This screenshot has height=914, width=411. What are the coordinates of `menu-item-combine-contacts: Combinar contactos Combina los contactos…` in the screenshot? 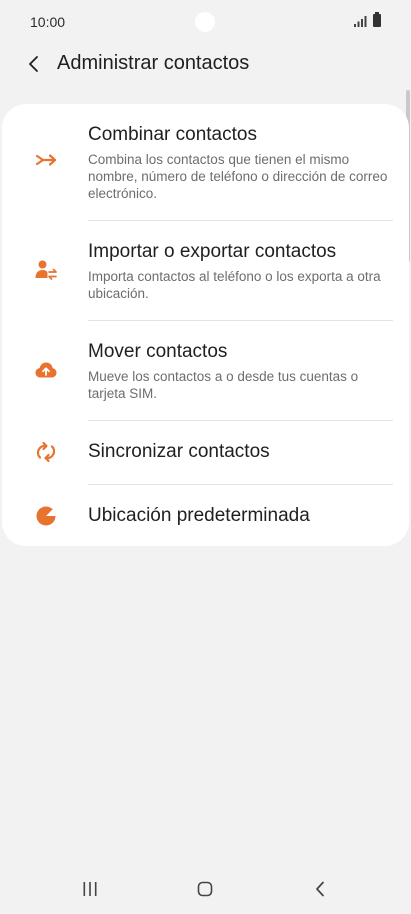 It's located at (205, 162).